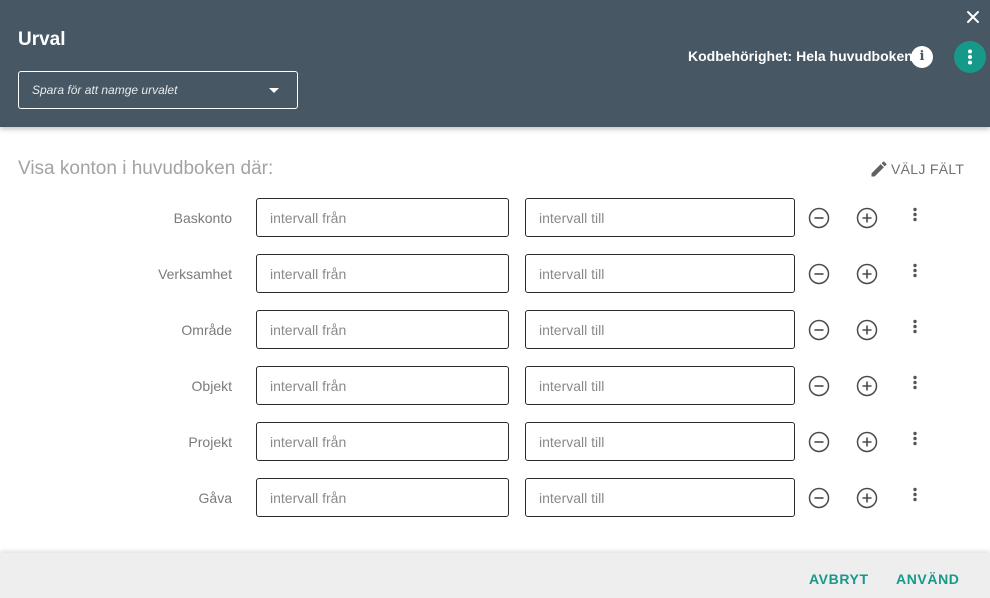 The image size is (990, 598). Describe the element at coordinates (839, 579) in the screenshot. I see `cancel-button: AVBRYT` at that location.